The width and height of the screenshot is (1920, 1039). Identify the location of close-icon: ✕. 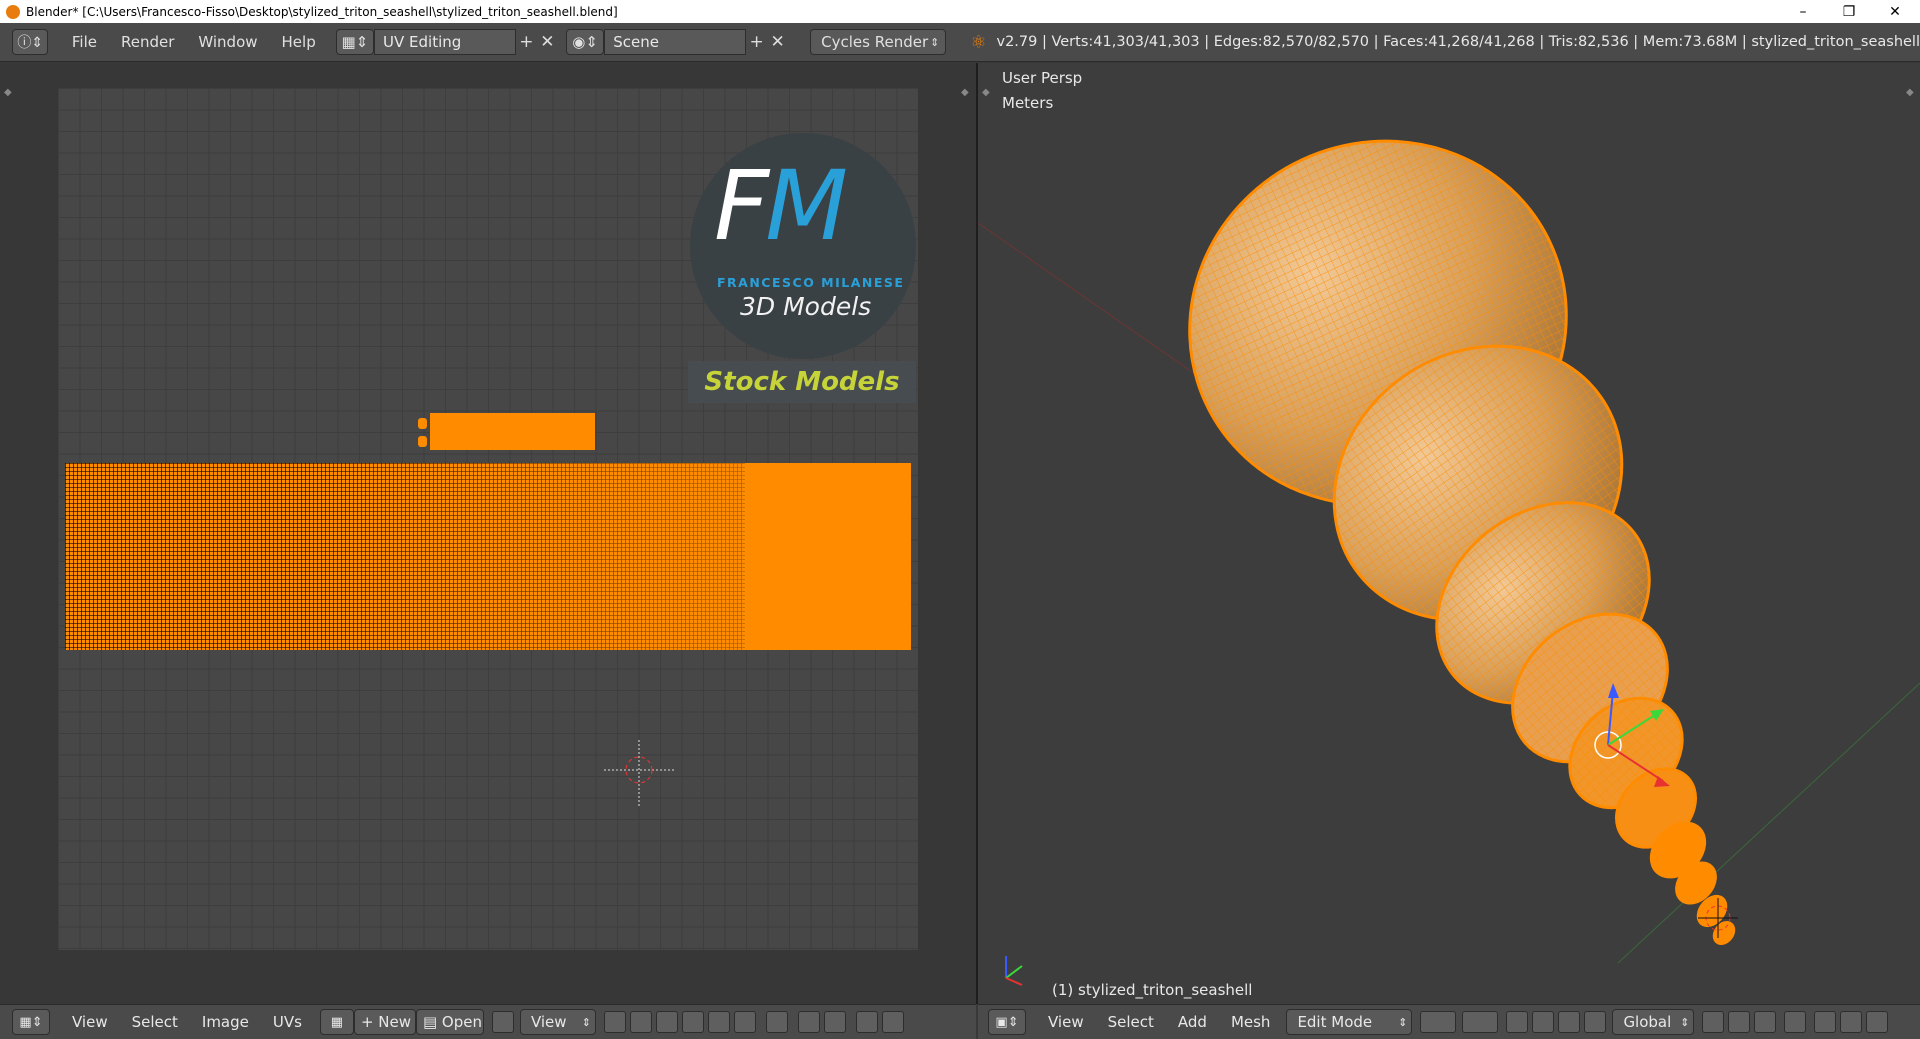
(1895, 11).